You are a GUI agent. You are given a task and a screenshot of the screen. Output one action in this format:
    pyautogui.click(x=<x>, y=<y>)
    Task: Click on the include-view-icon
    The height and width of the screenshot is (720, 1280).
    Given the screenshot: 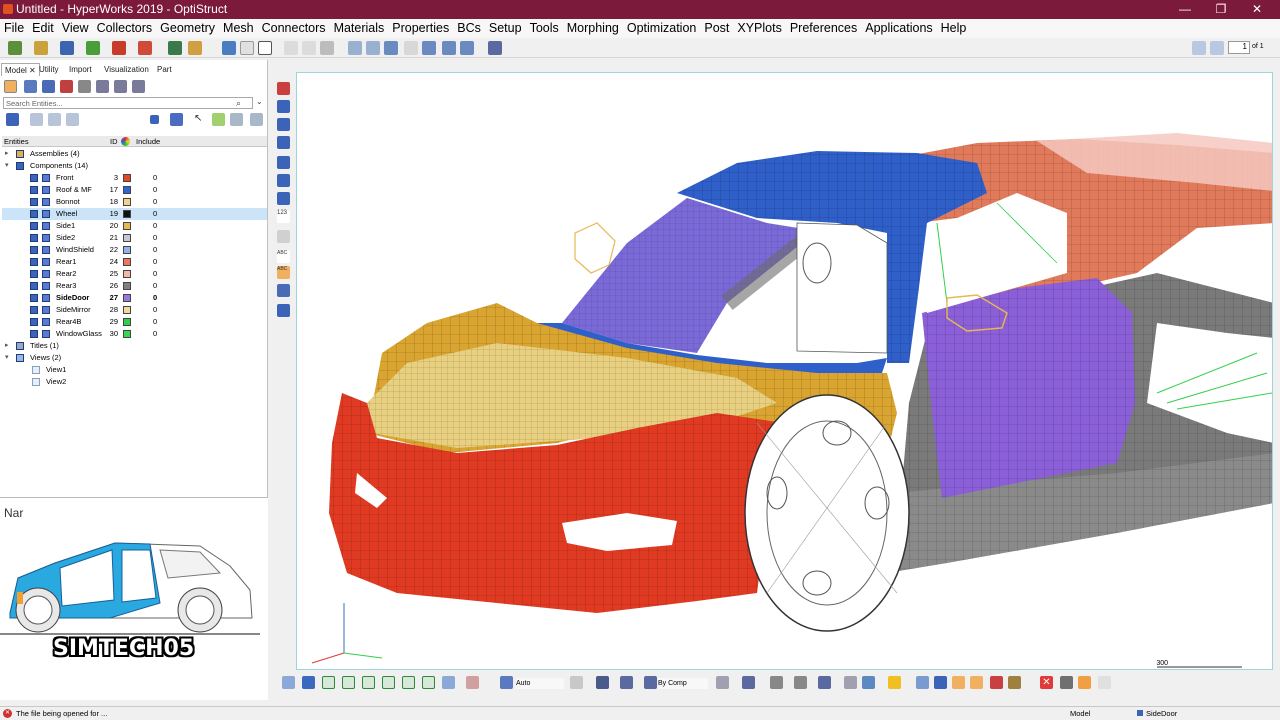 What is the action you would take?
    pyautogui.click(x=102, y=86)
    